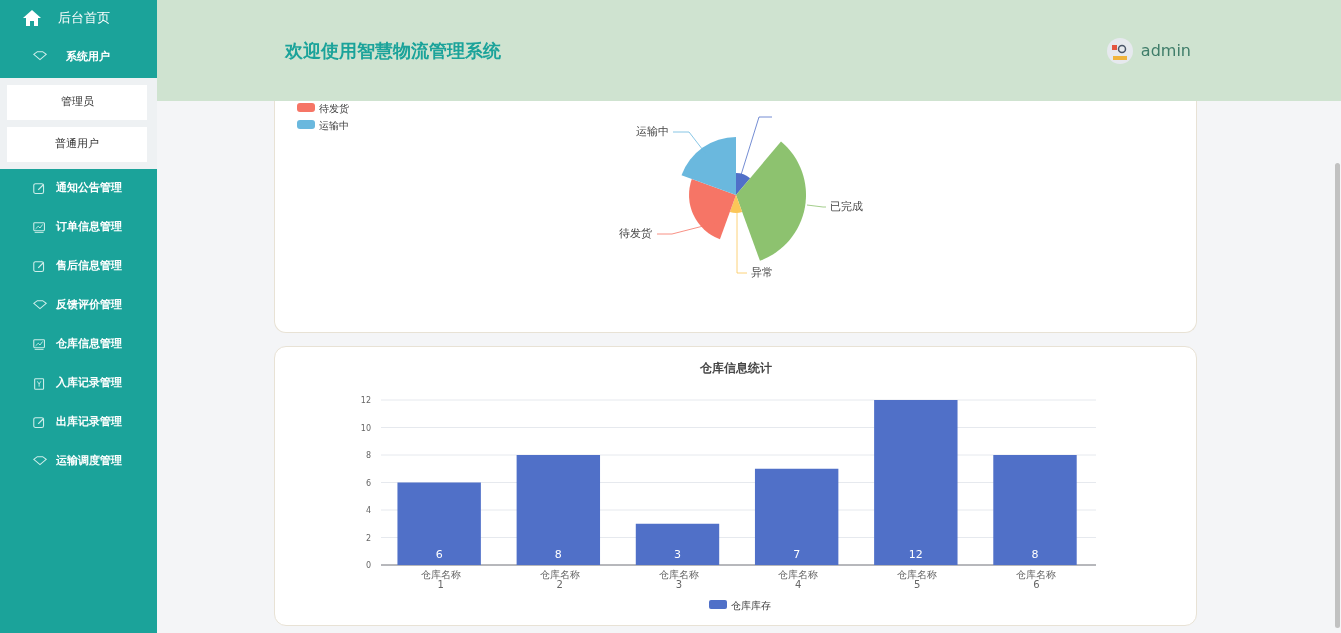 The width and height of the screenshot is (1341, 633). Describe the element at coordinates (78, 266) in the screenshot. I see `menu-item: 售后信息管理` at that location.